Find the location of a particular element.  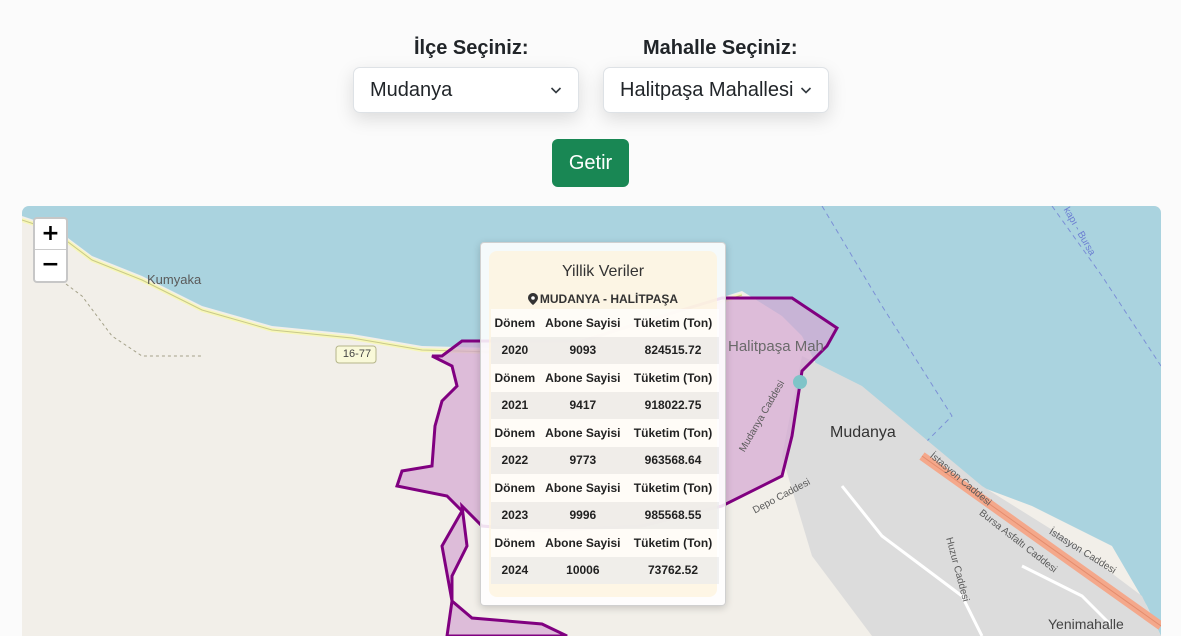

zoom-out-button: − is located at coordinates (50, 265).